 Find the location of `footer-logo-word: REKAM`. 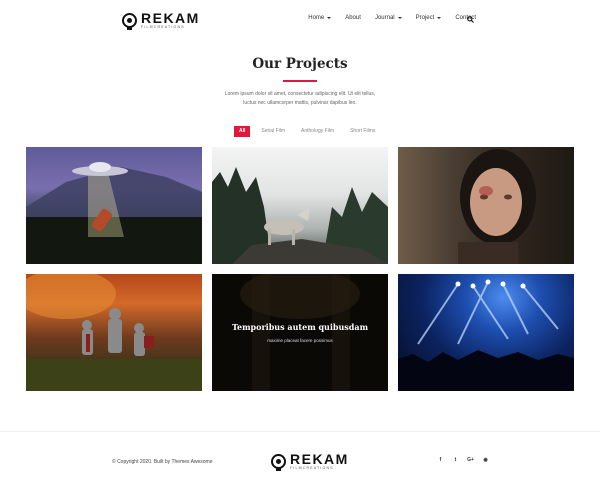

footer-logo-word: REKAM is located at coordinates (319, 459).